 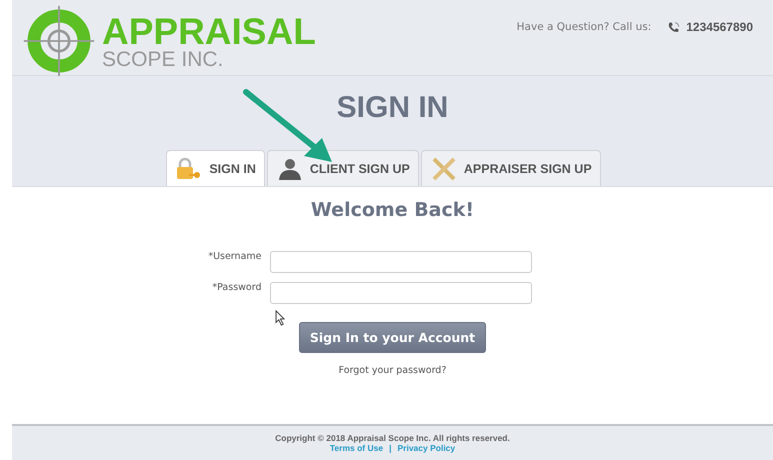 What do you see at coordinates (584, 27) in the screenshot?
I see `contact-label: Have a Question? Call us:` at bounding box center [584, 27].